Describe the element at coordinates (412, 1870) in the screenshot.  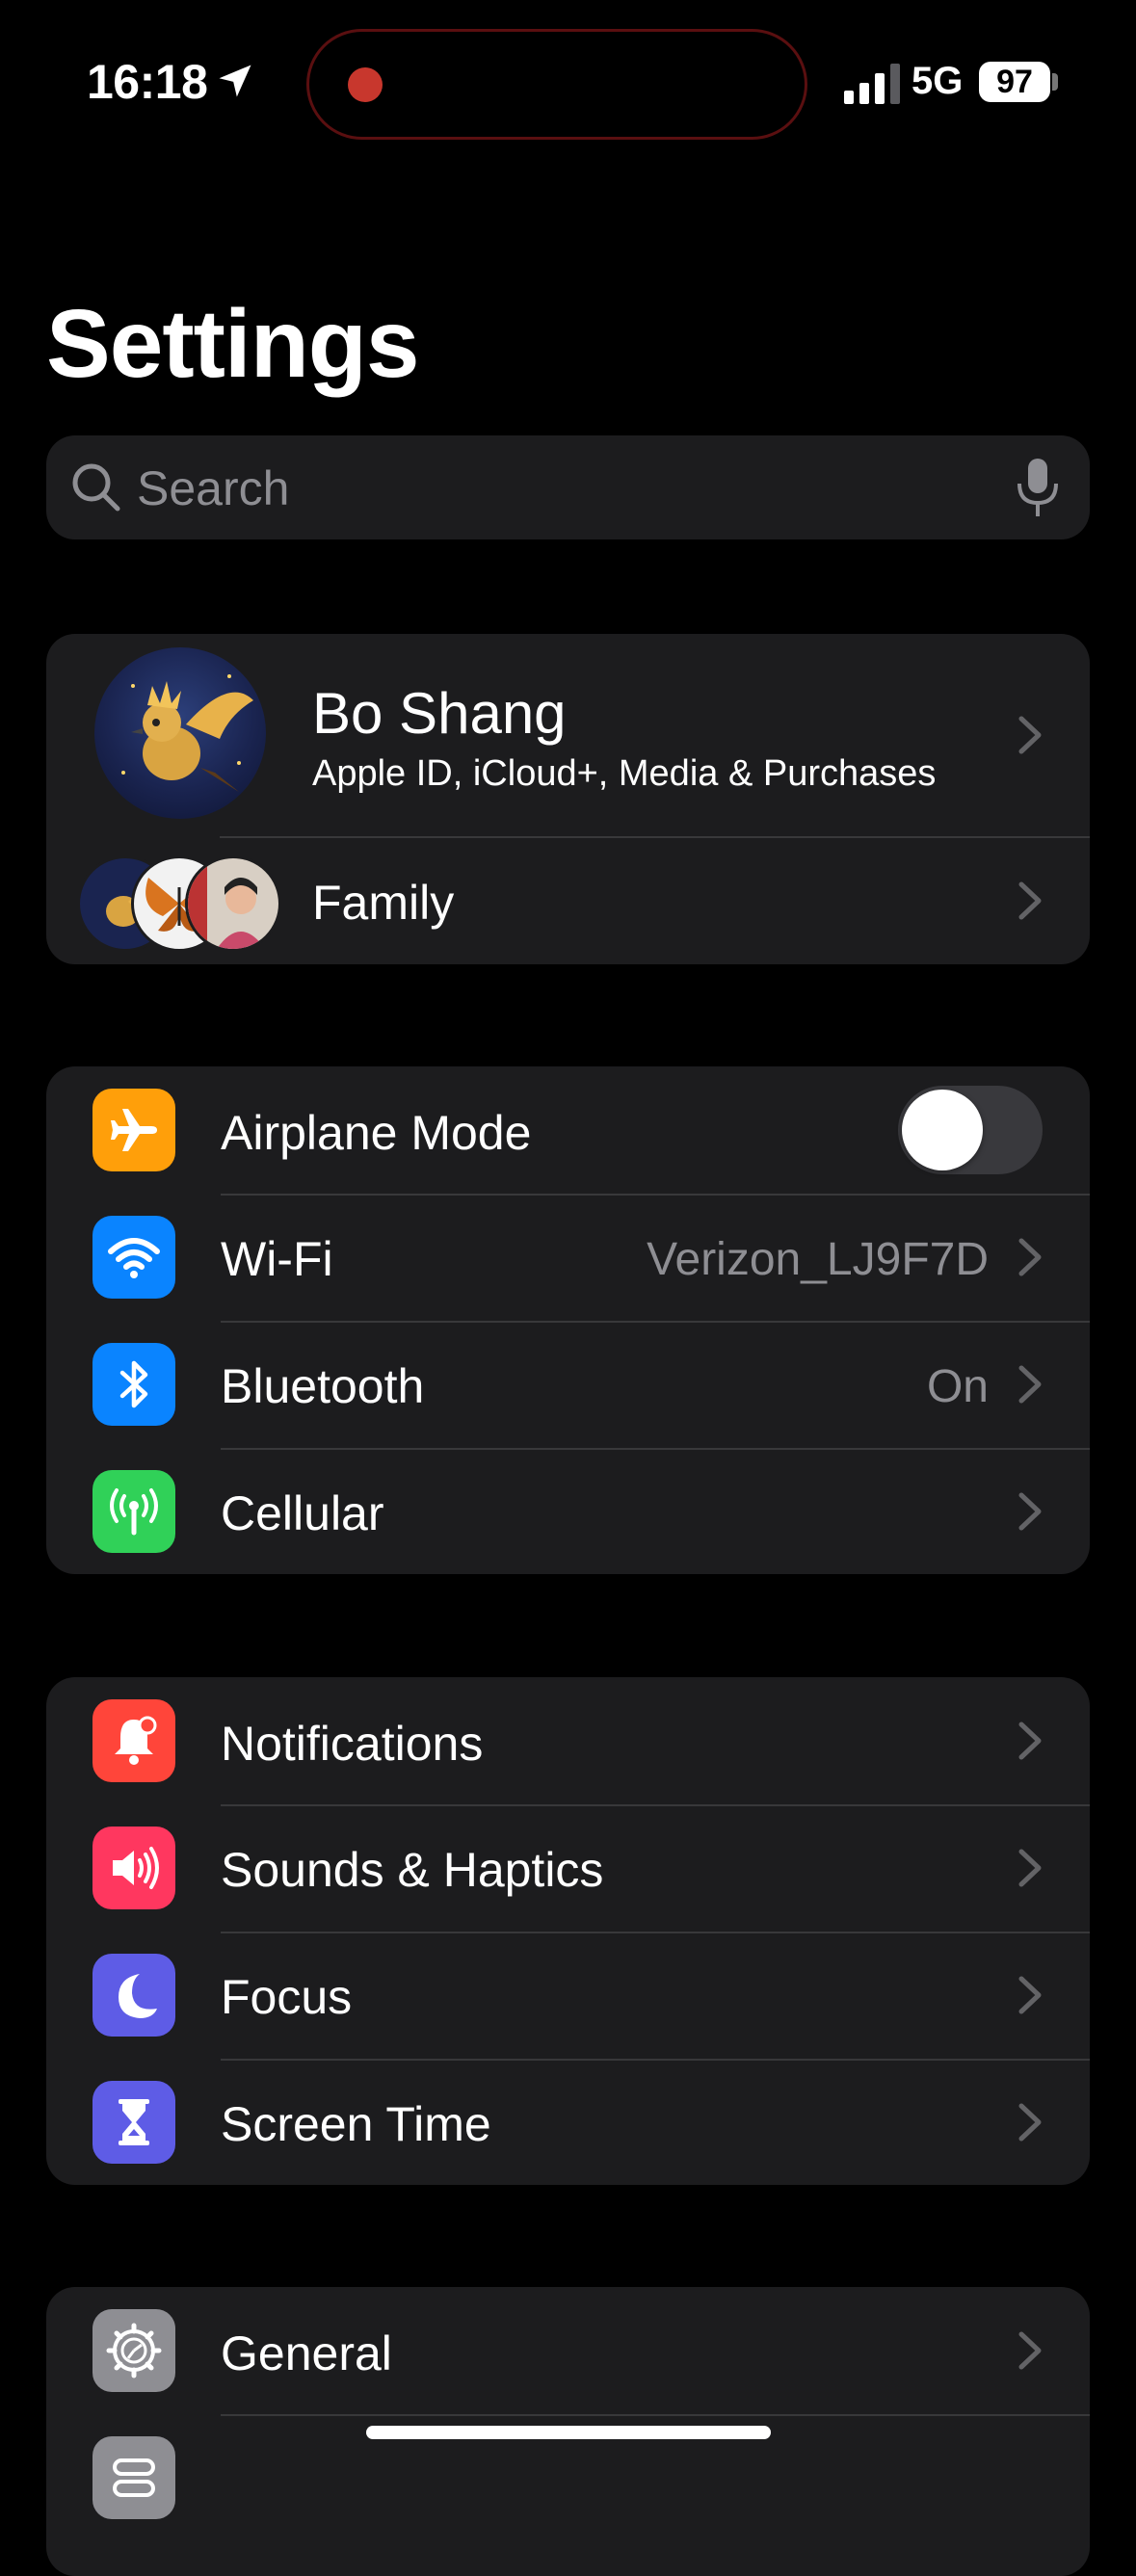
I see `sounds-haptics-label: Sounds & Haptics` at that location.